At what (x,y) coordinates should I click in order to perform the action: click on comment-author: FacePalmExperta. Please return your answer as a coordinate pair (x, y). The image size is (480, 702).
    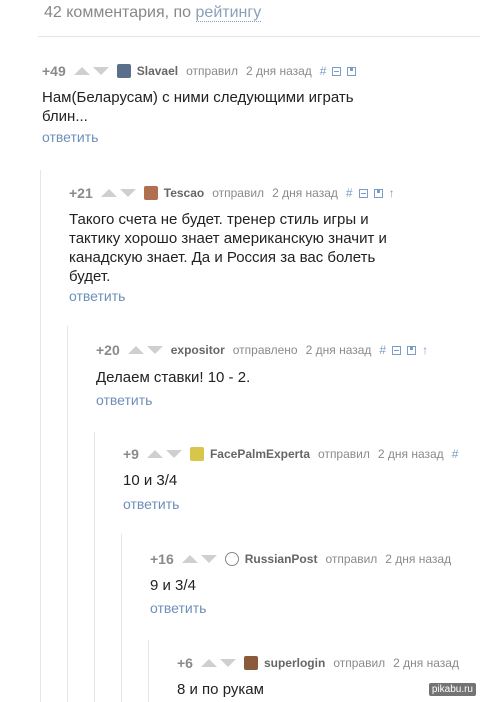
    Looking at the image, I should click on (260, 454).